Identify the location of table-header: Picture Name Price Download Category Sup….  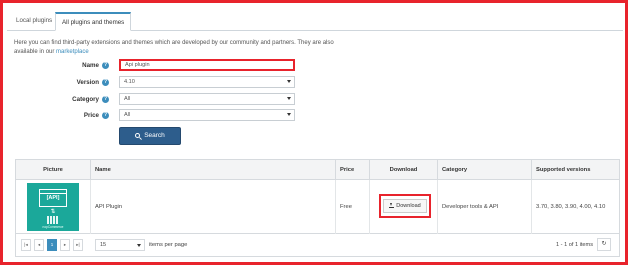
(317, 170).